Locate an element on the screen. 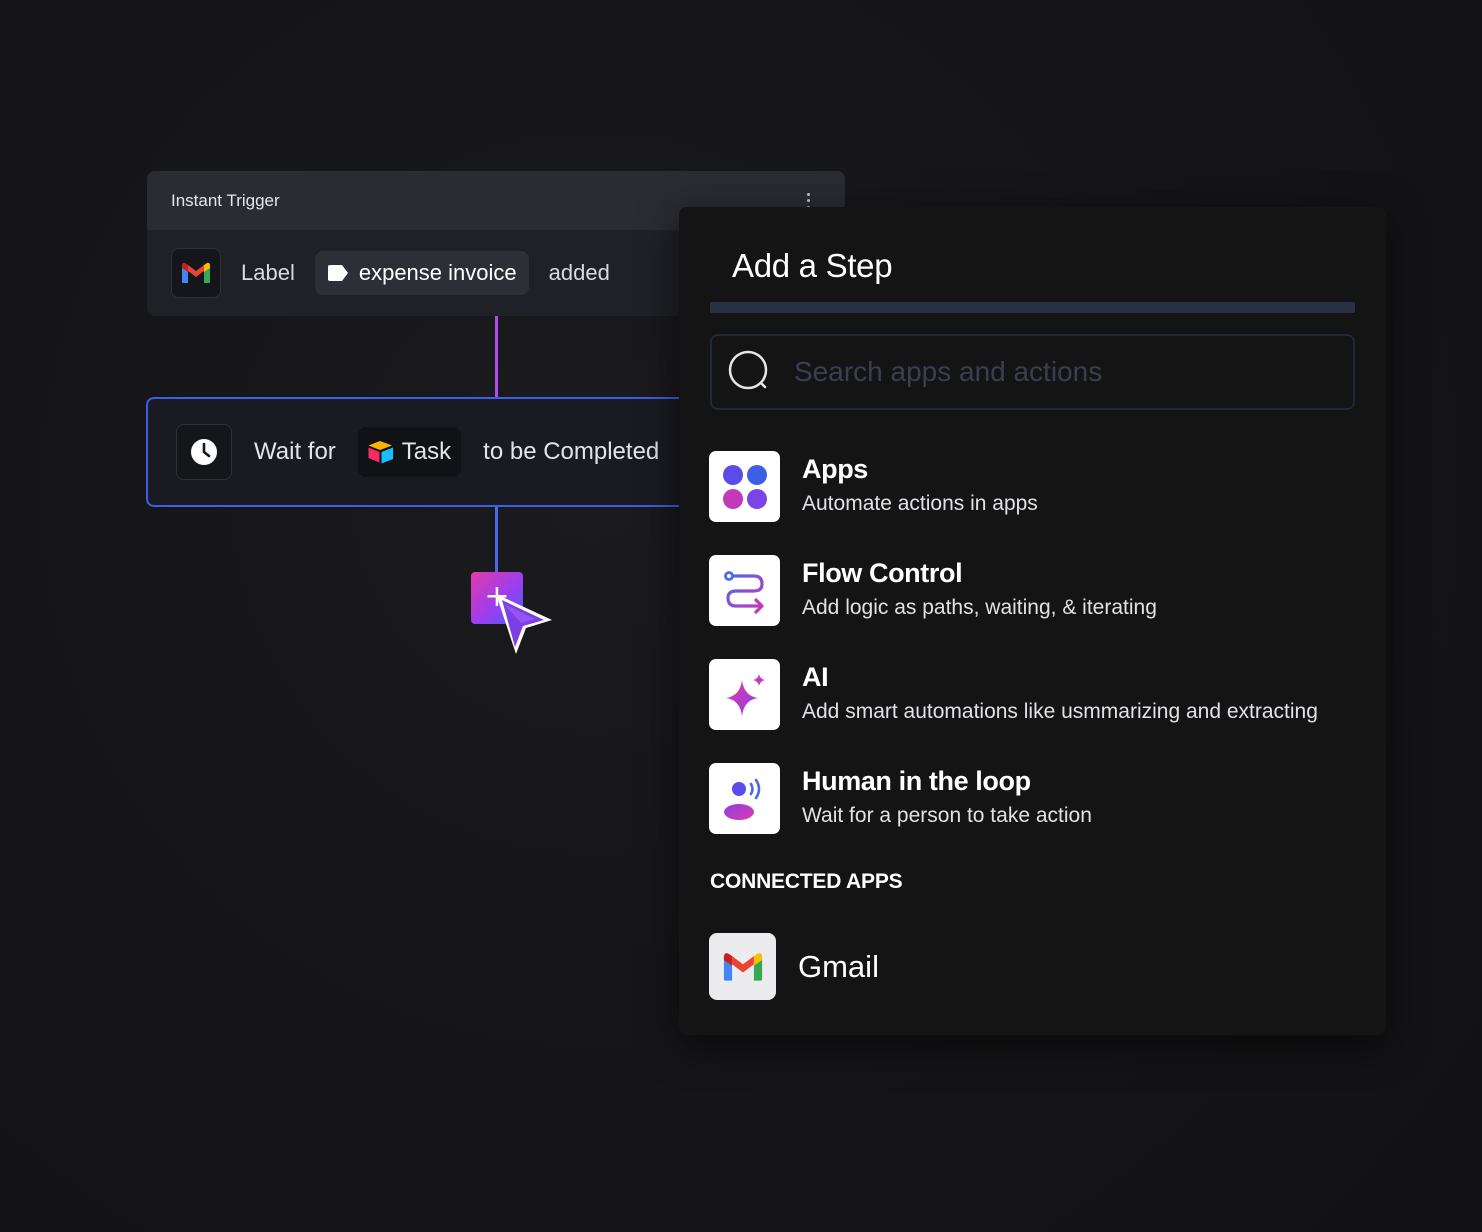 The height and width of the screenshot is (1232, 1482). search-input is located at coordinates (1064, 372).